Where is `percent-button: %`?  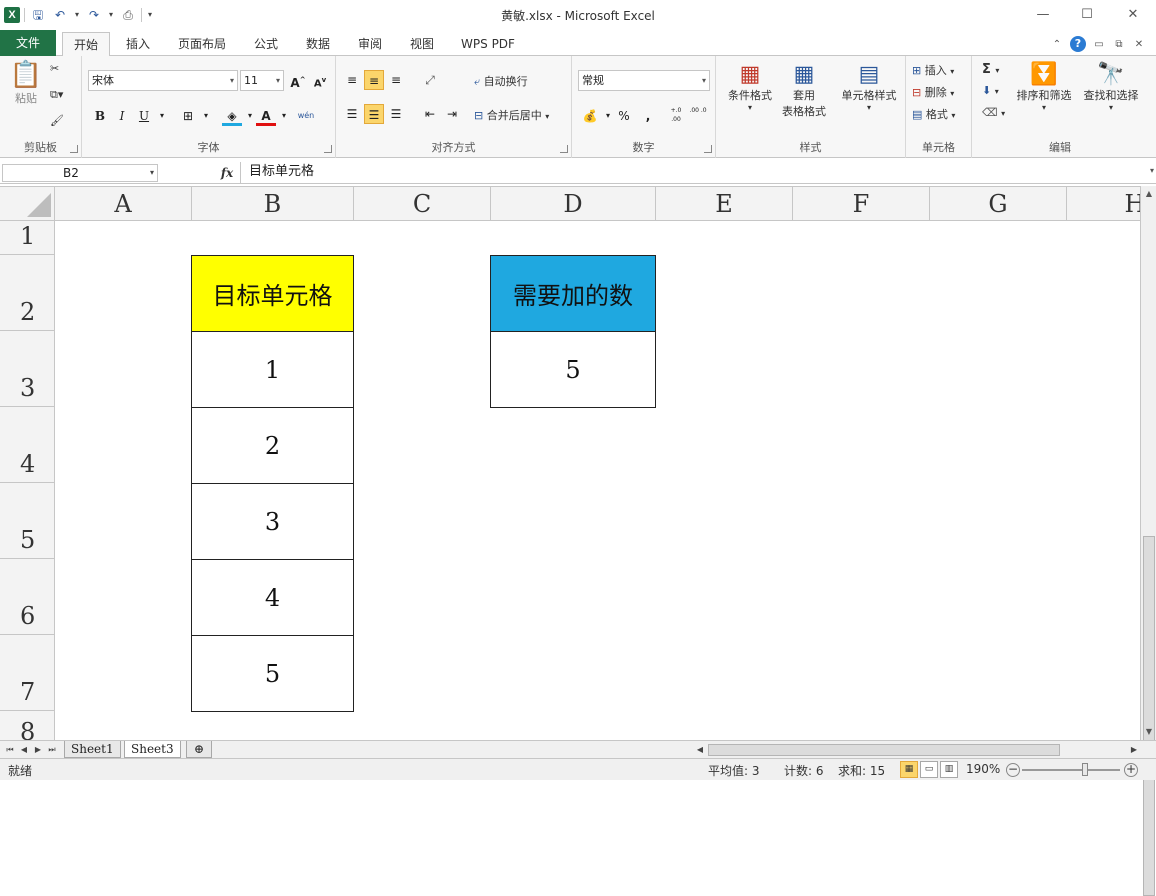
percent-button: % is located at coordinates (624, 116).